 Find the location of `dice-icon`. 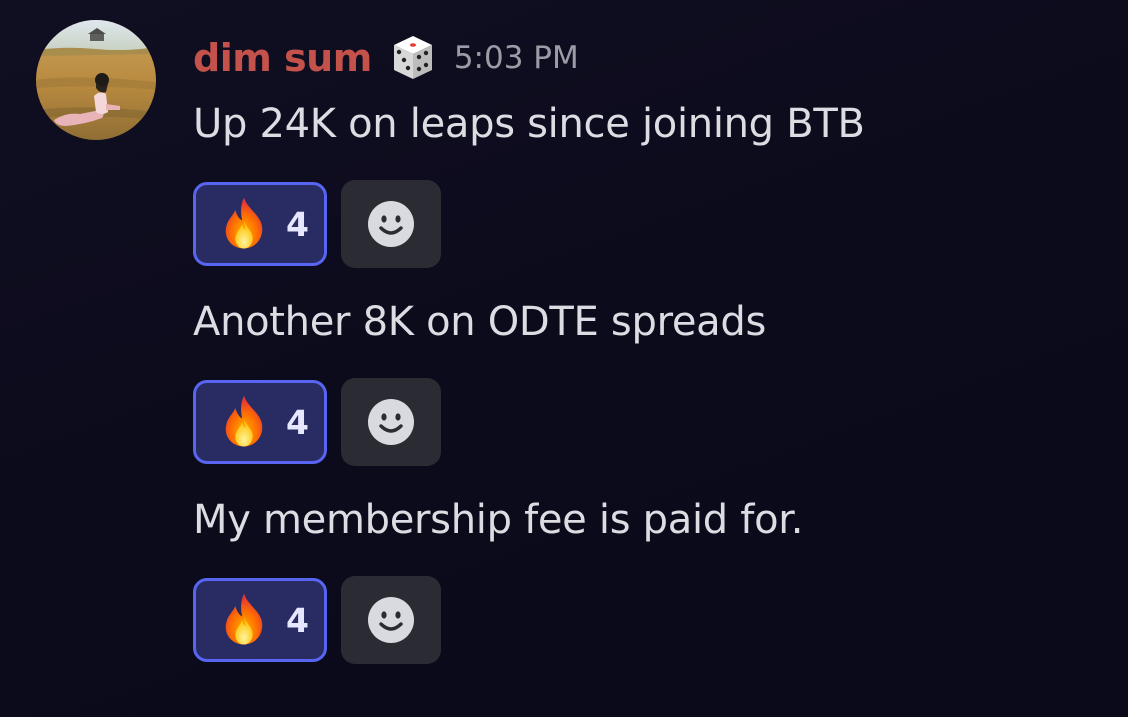

dice-icon is located at coordinates (412, 57).